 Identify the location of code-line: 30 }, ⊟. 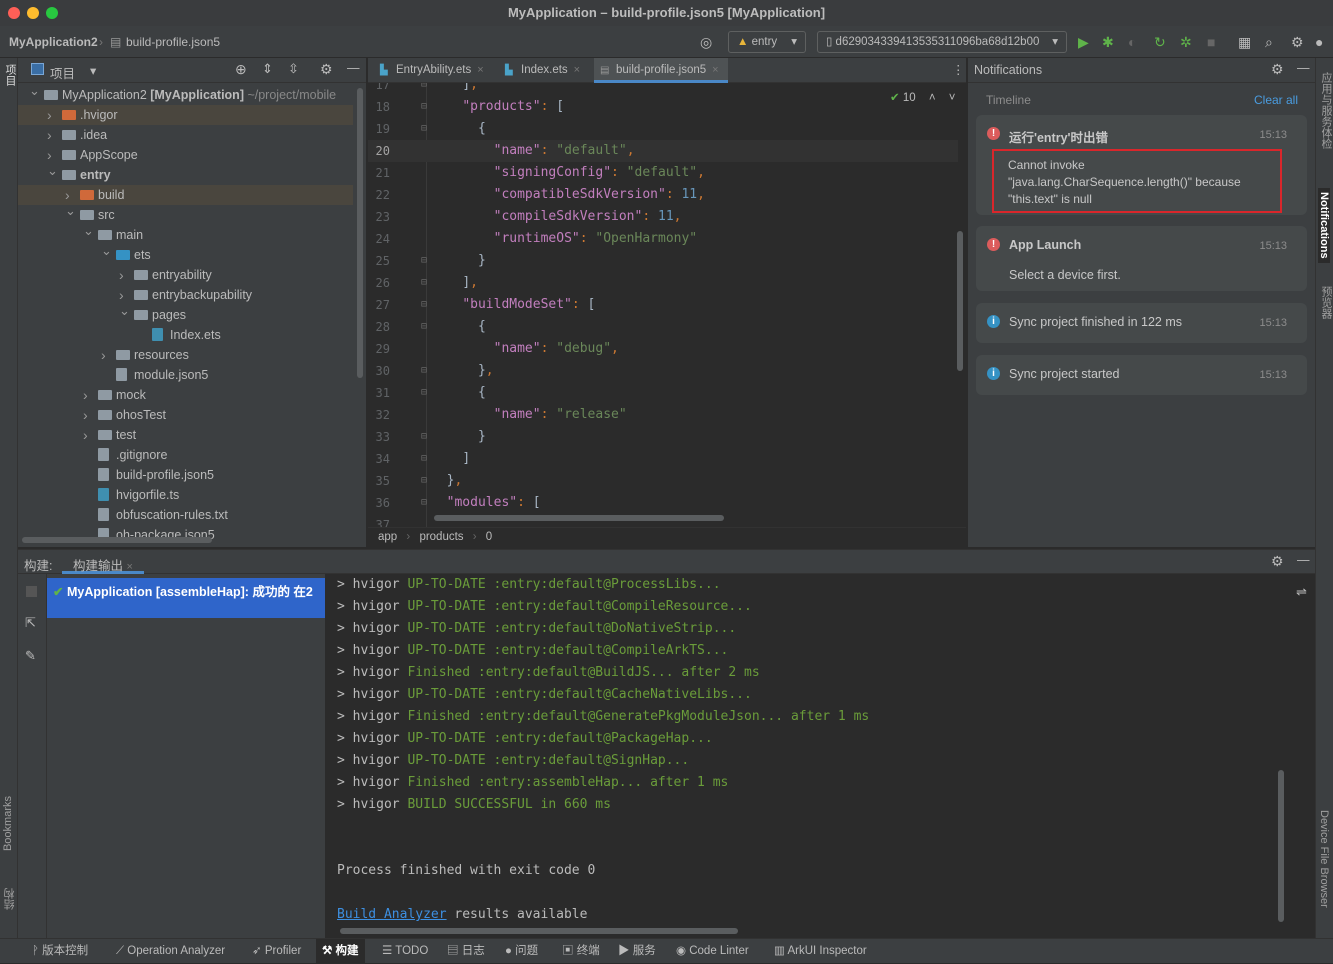
(663, 371).